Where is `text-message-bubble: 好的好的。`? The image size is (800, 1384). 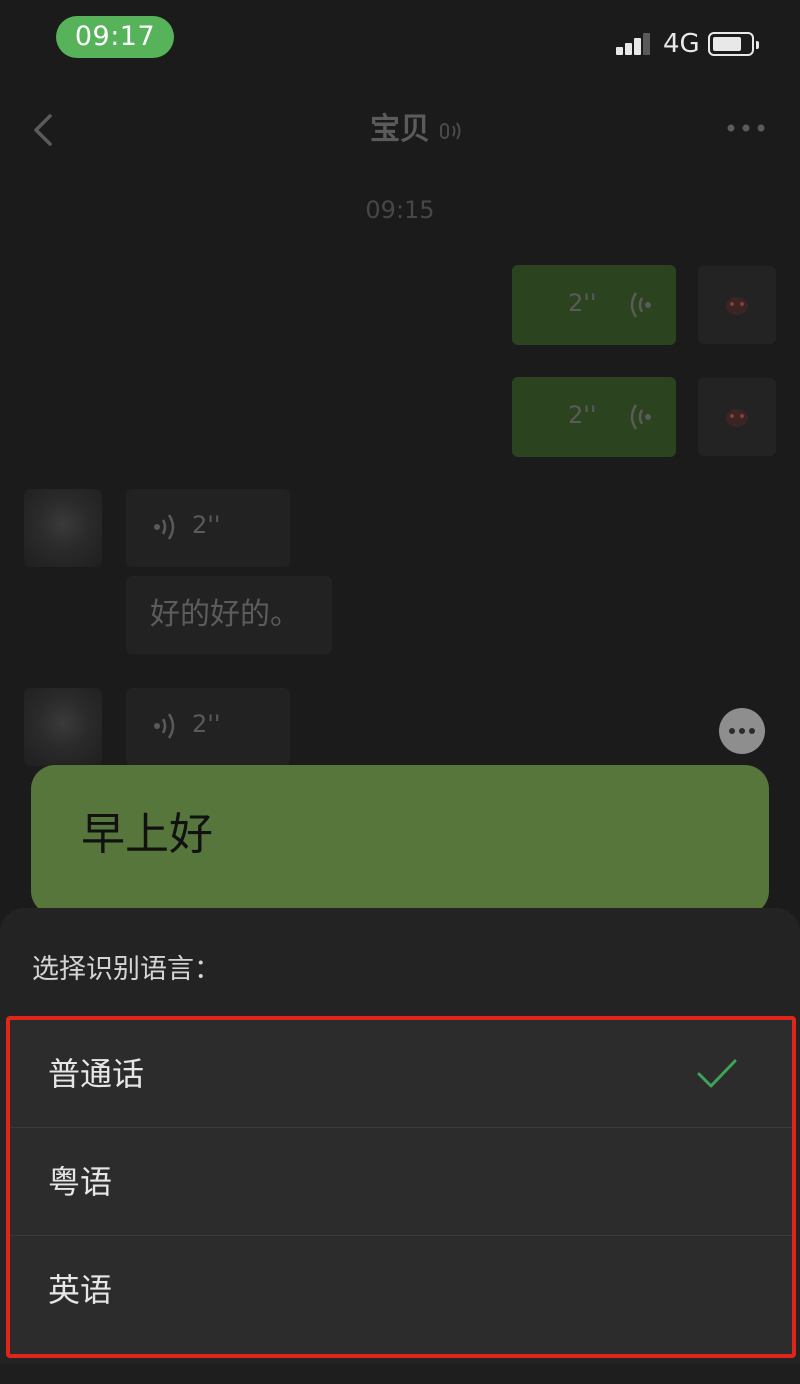
text-message-bubble: 好的好的。 is located at coordinates (229, 615).